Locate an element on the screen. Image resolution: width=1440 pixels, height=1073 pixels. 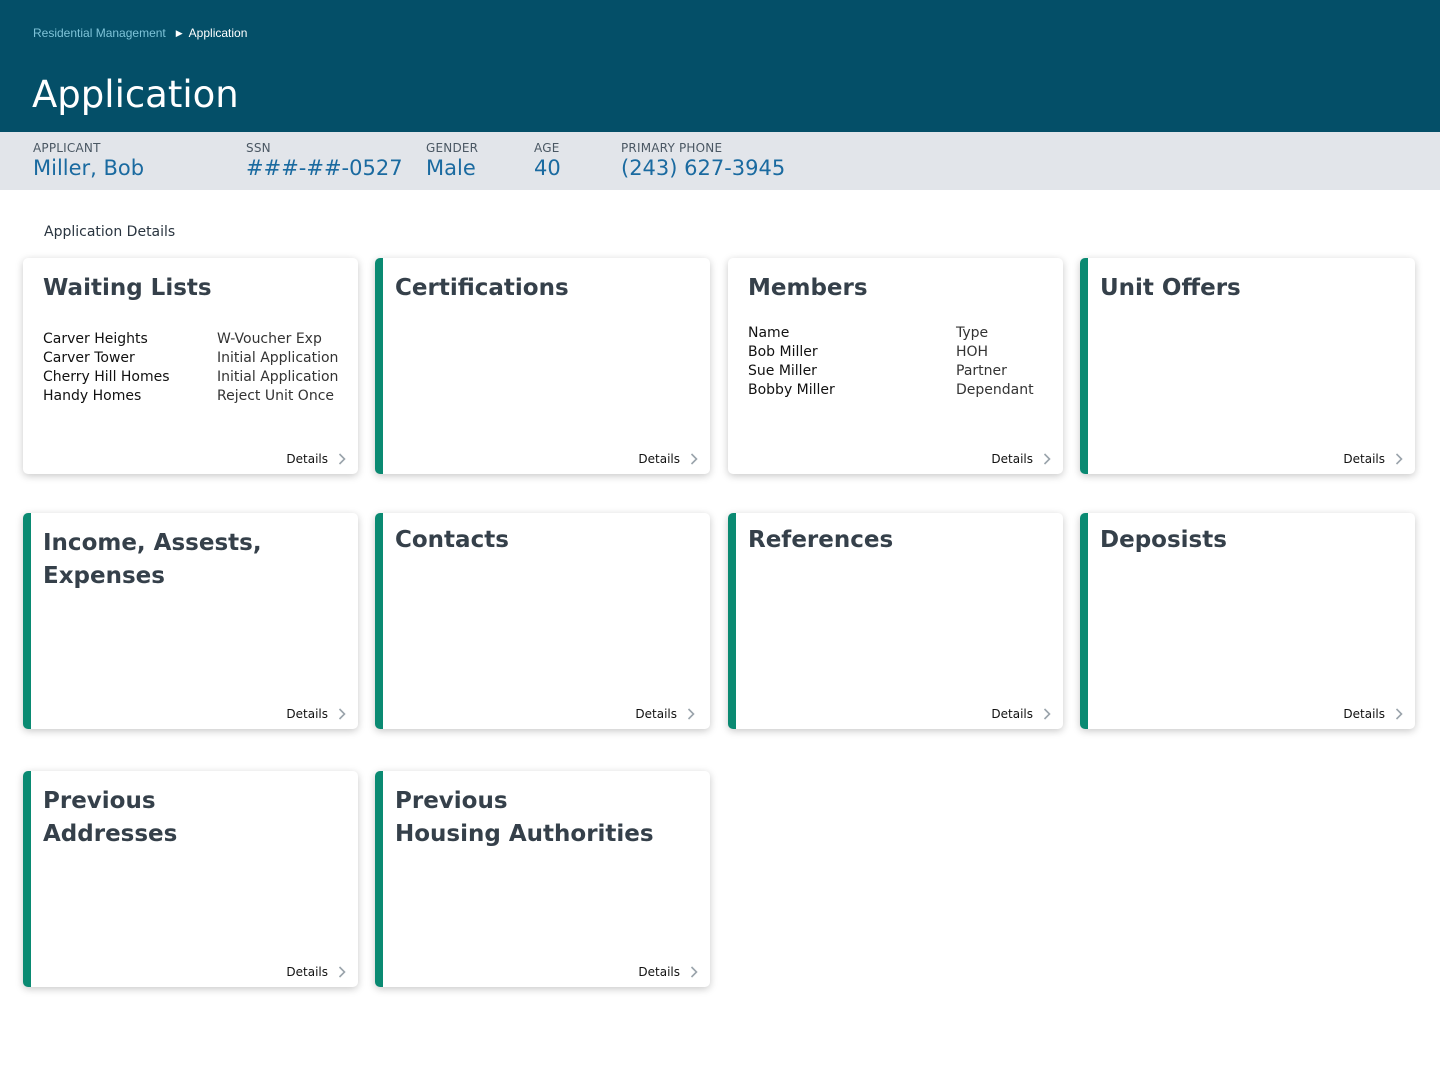
card-previous-housing-authorities: Previous Housing Authorities Details is located at coordinates (542, 879).